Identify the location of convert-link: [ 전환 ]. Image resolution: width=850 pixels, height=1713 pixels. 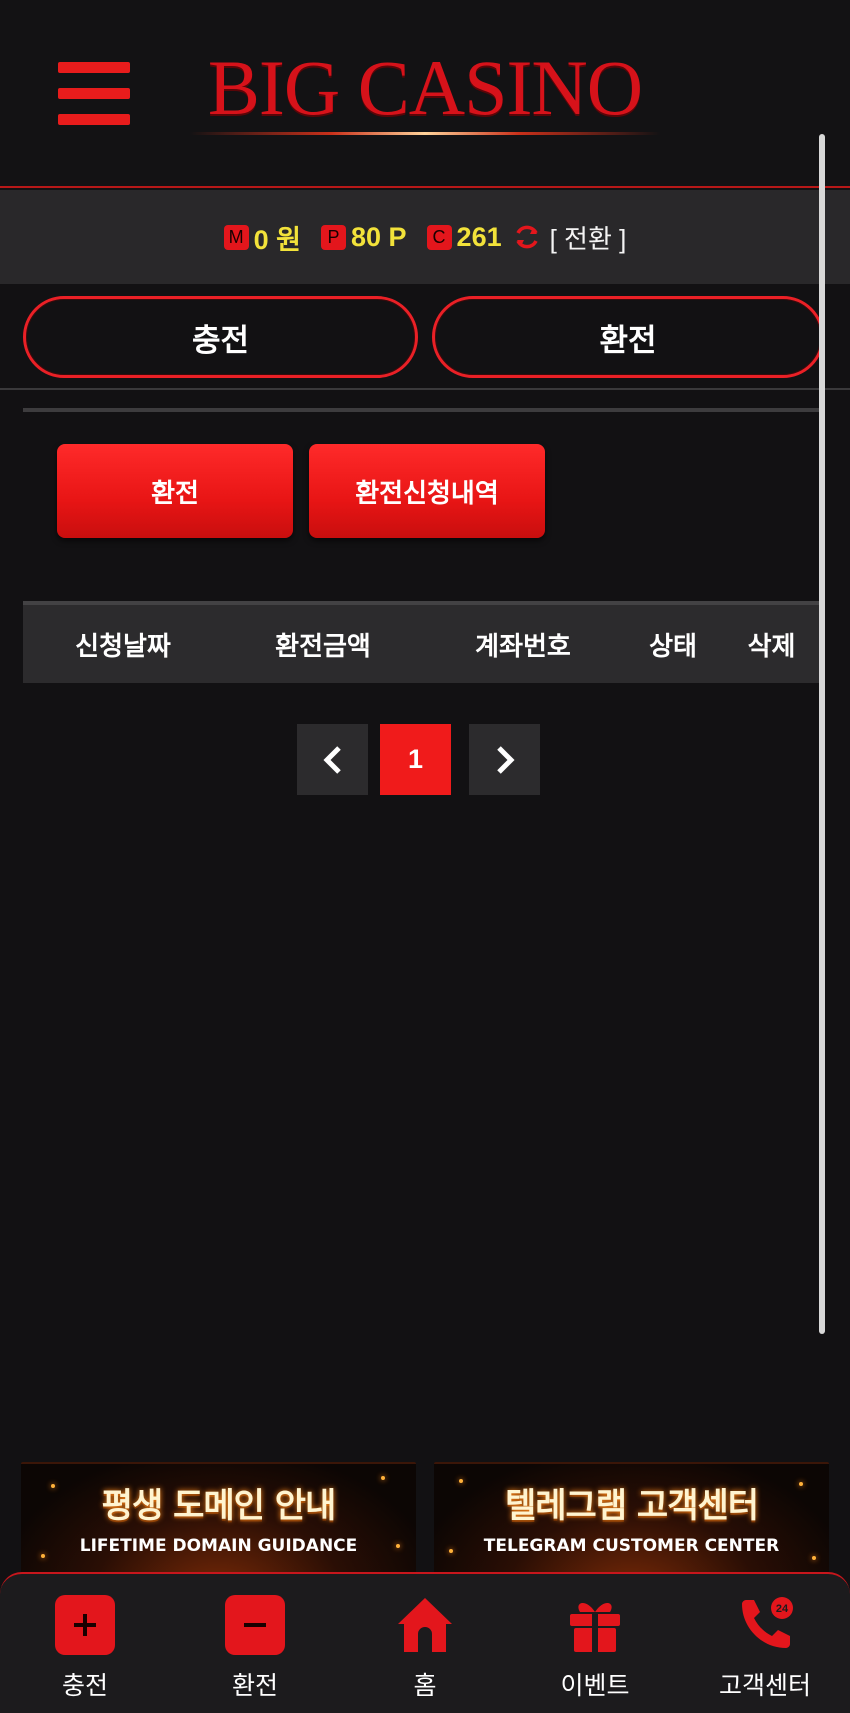
(588, 237).